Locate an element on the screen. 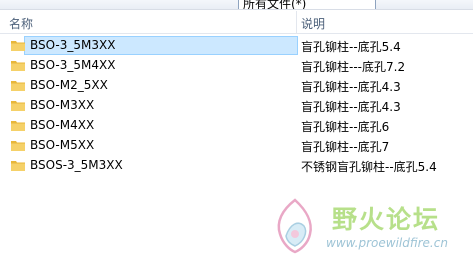 The image size is (473, 268). file-name: BSOS-3_5M3XX is located at coordinates (76, 165).